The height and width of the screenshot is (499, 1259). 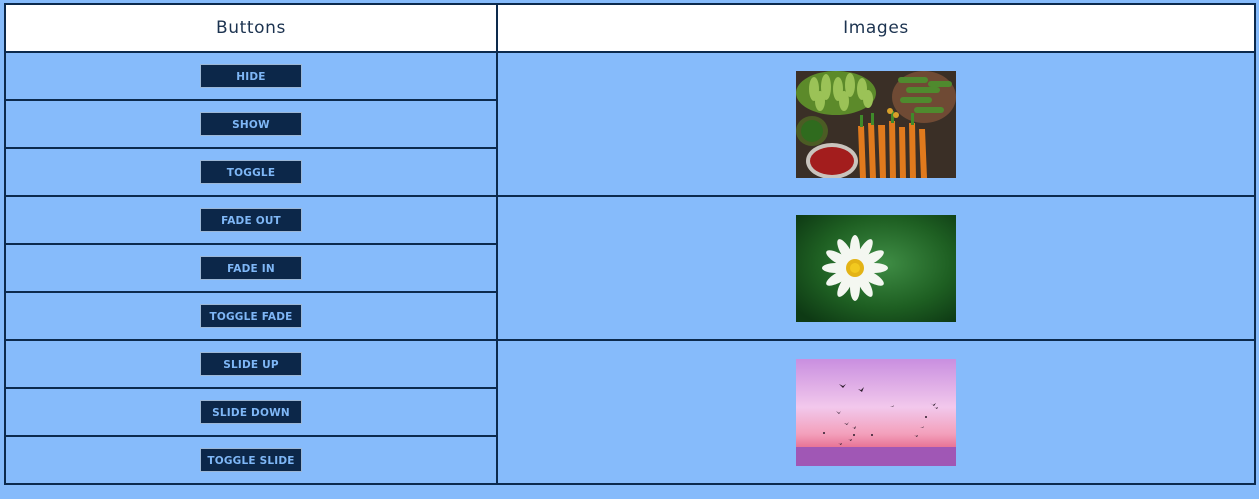 What do you see at coordinates (251, 268) in the screenshot?
I see `fade-in-button: FADE IN` at bounding box center [251, 268].